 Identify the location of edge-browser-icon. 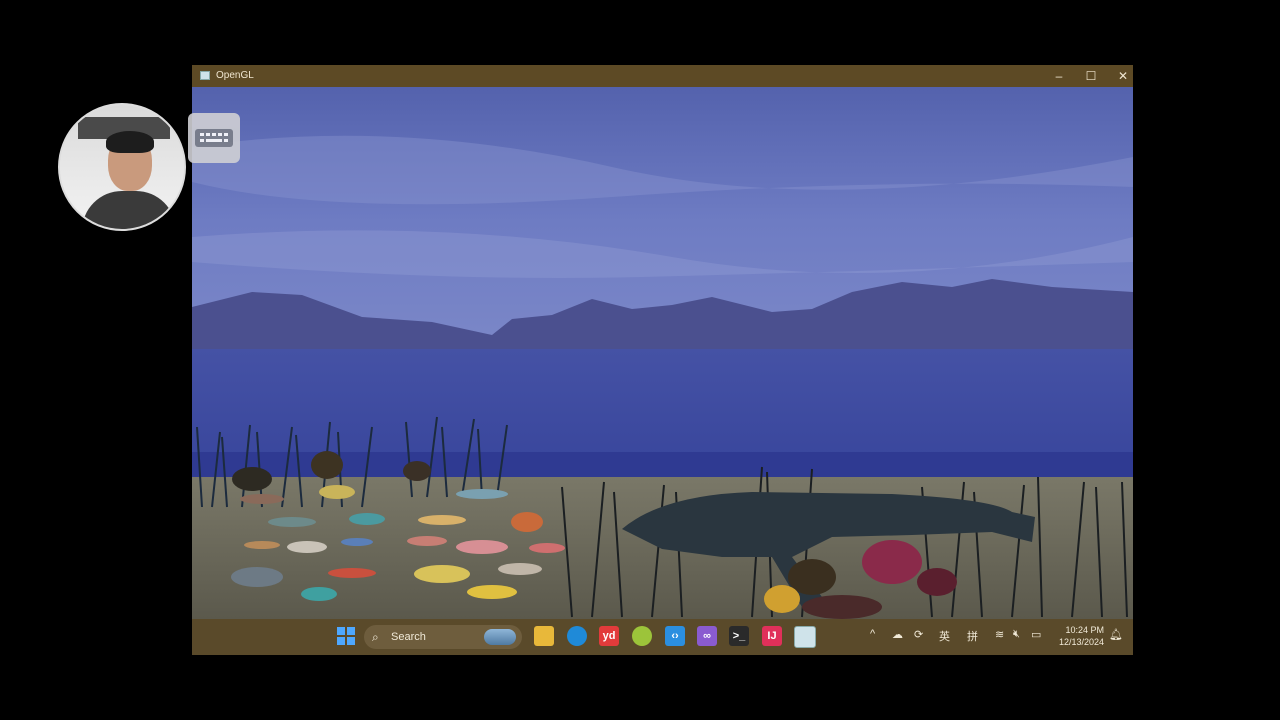
(577, 636).